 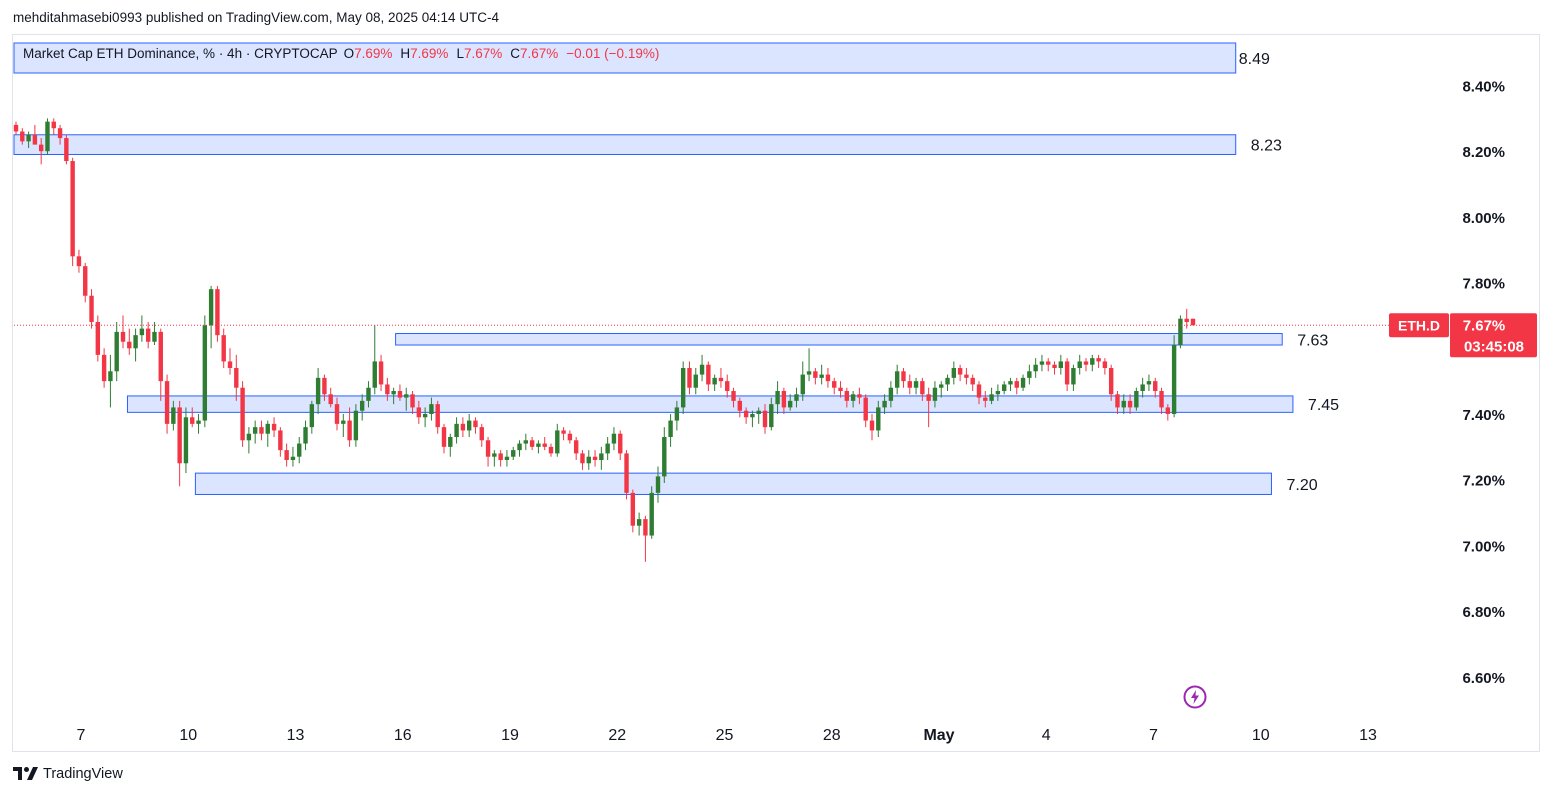 I want to click on y-tick-label: 8.40%, so click(x=1483, y=87).